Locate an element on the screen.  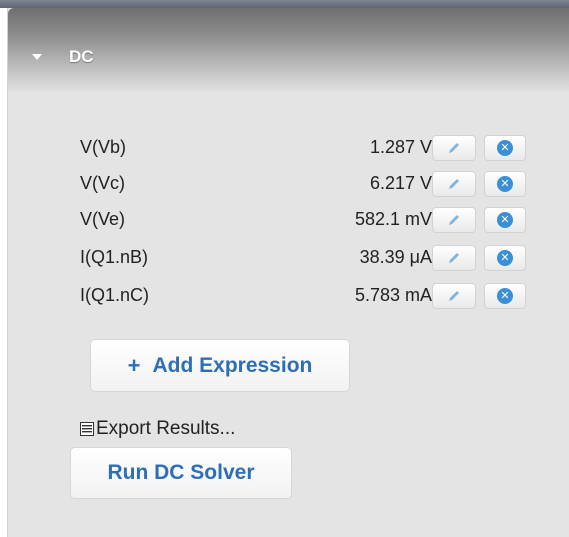
result-value: 38.39 μA is located at coordinates (395, 257).